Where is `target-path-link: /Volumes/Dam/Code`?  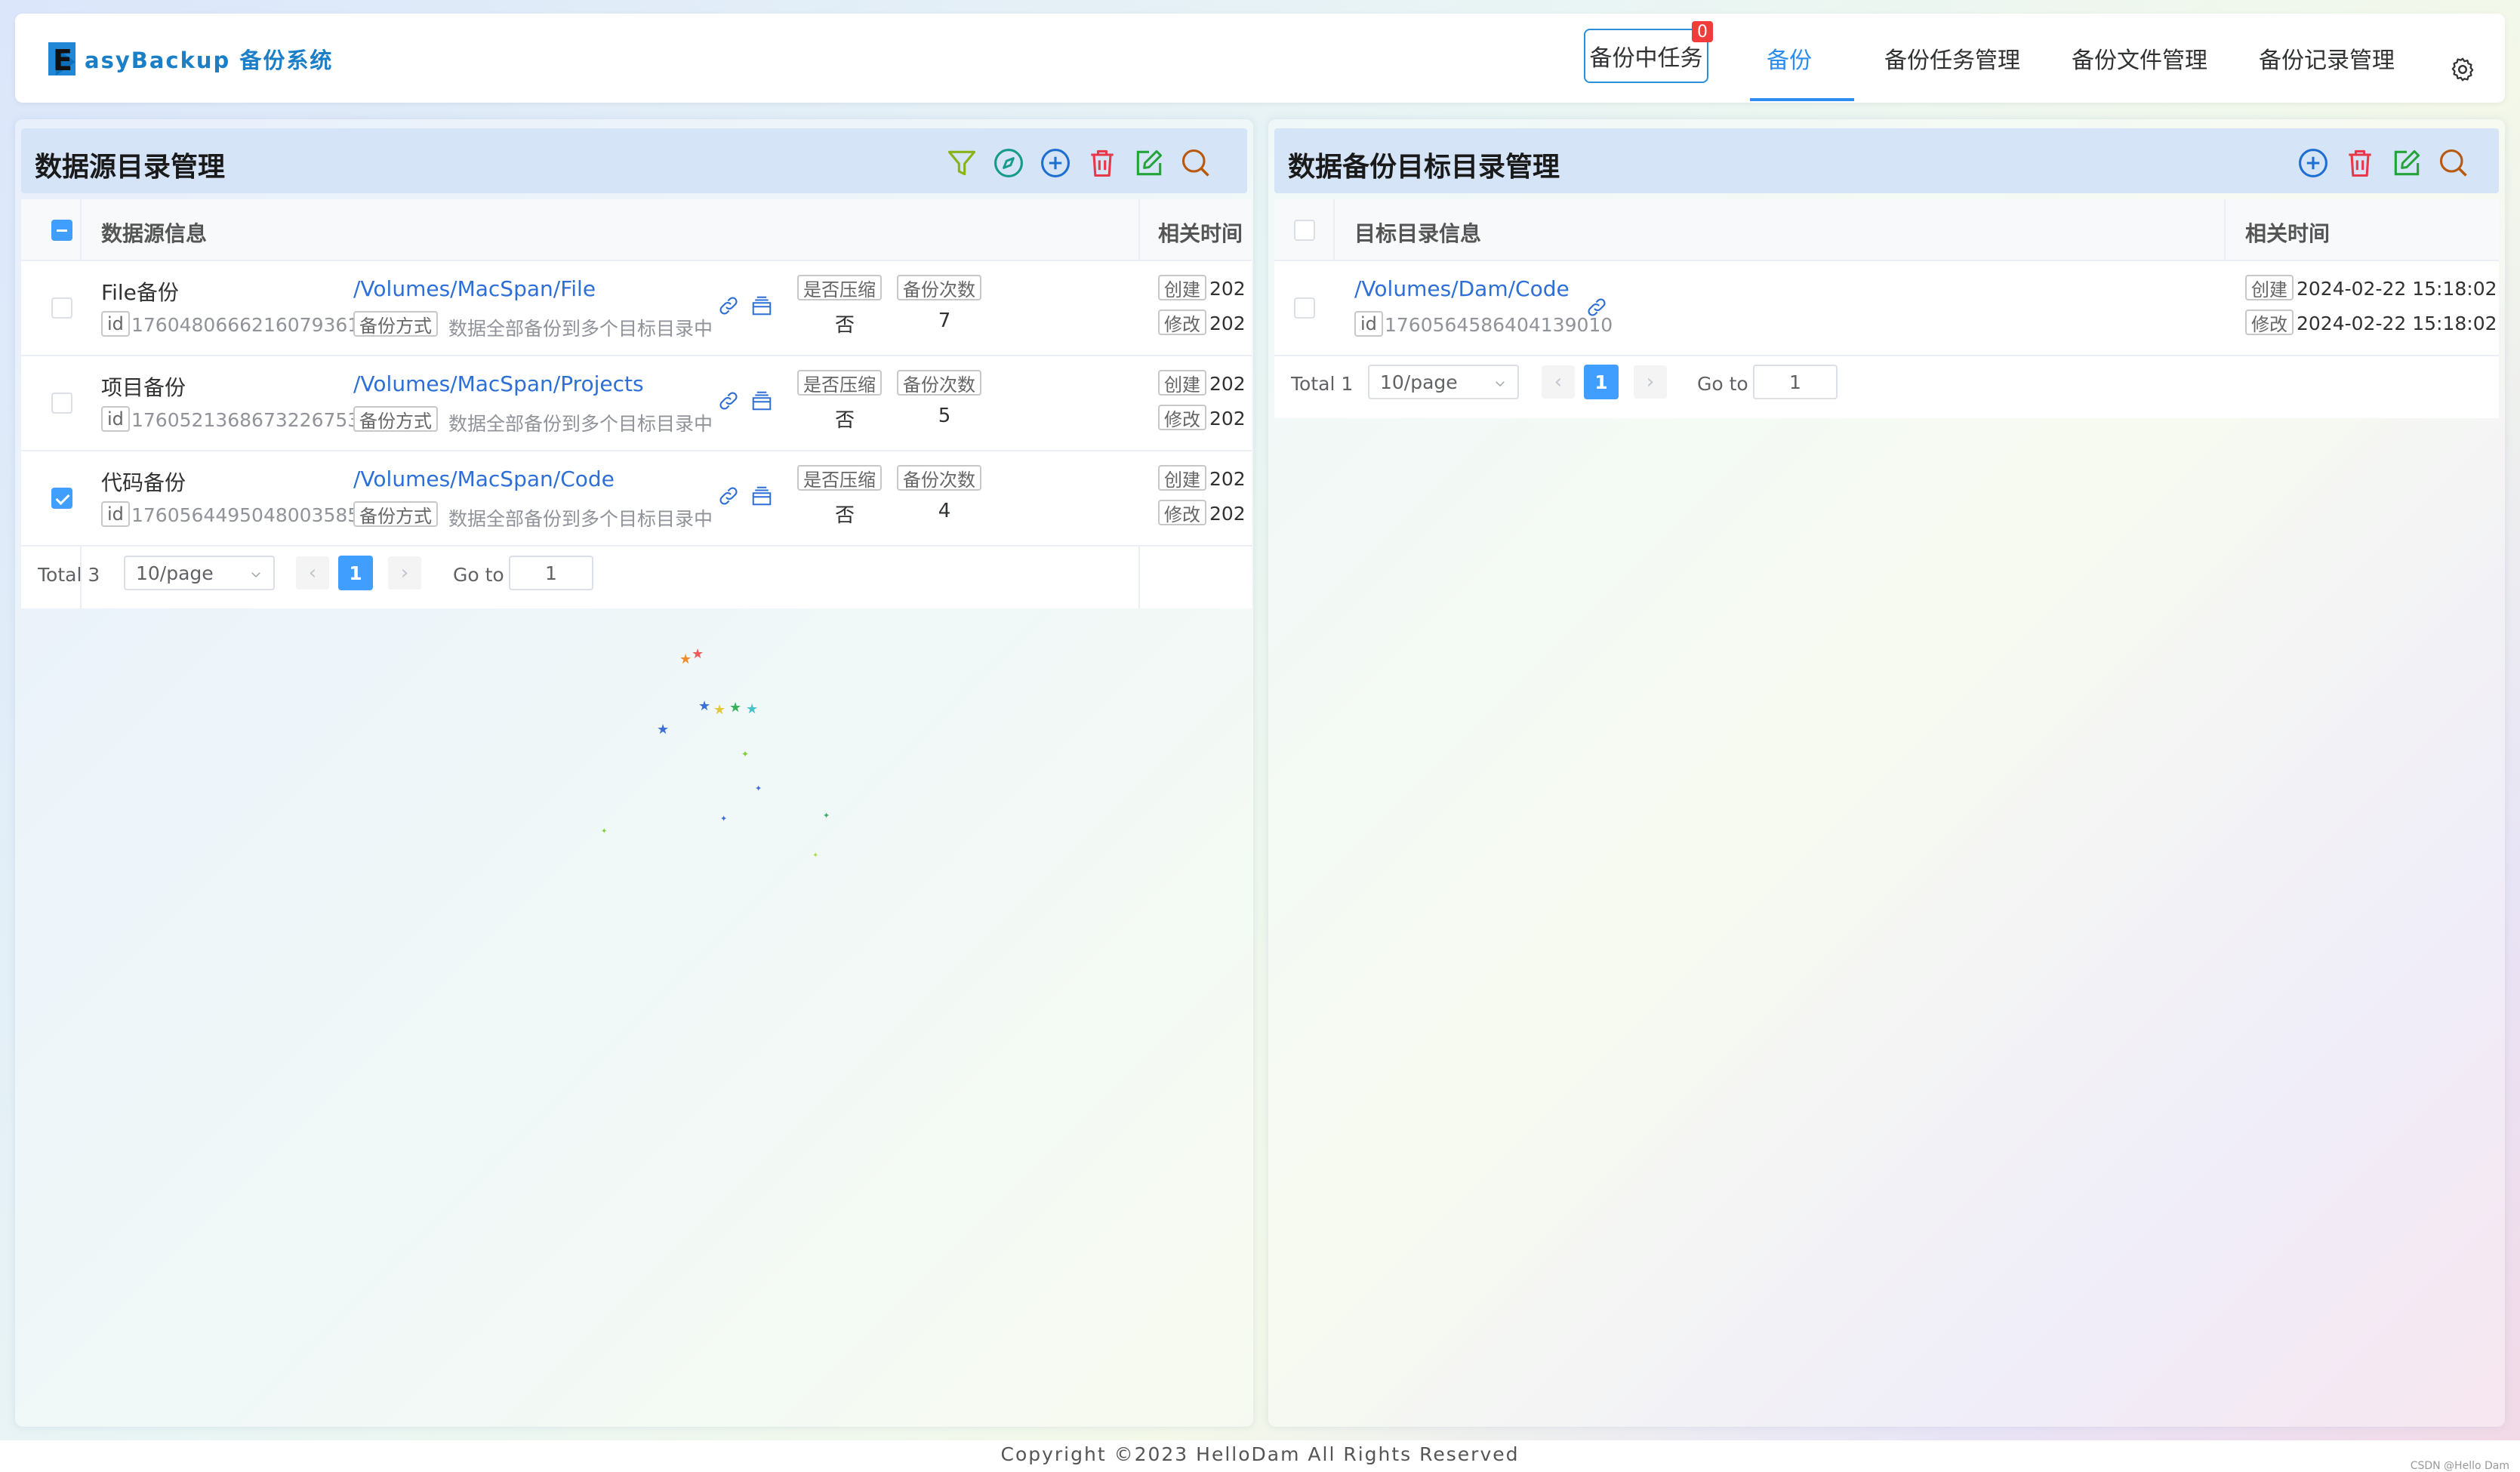 target-path-link: /Volumes/Dam/Code is located at coordinates (1462, 288).